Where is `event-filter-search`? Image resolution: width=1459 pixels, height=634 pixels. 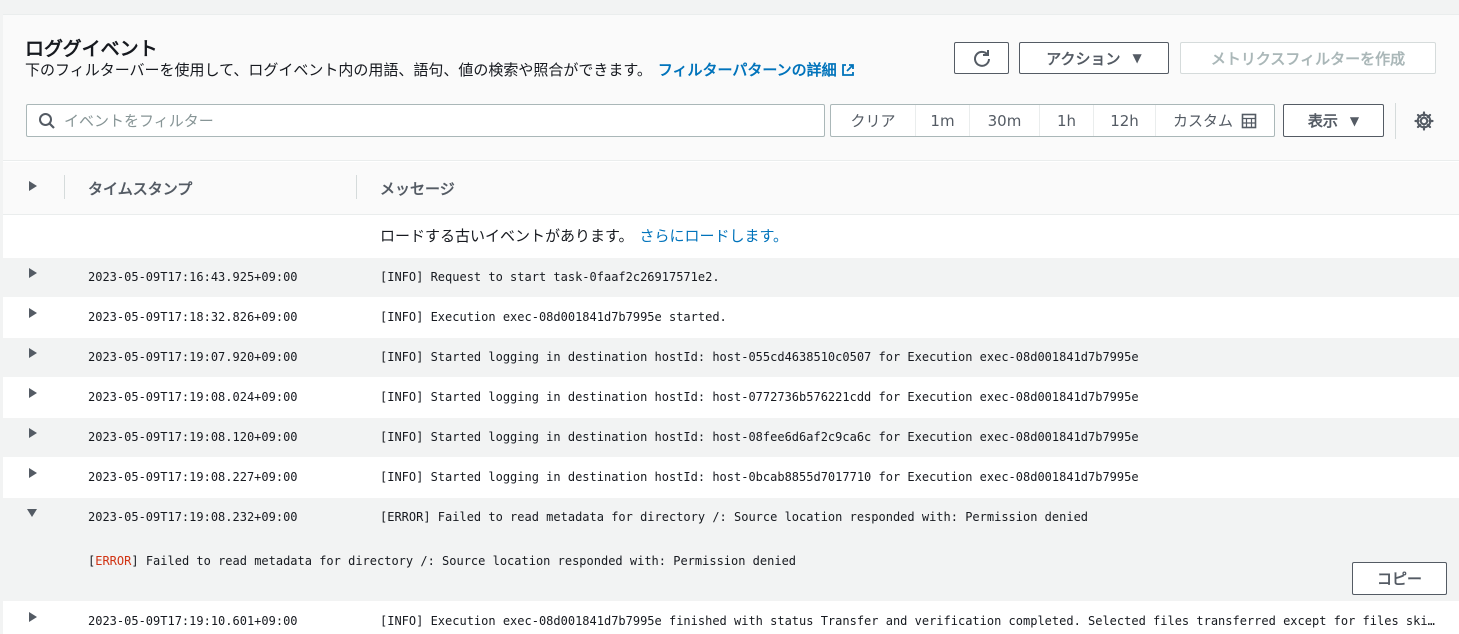
event-filter-search is located at coordinates (425, 120).